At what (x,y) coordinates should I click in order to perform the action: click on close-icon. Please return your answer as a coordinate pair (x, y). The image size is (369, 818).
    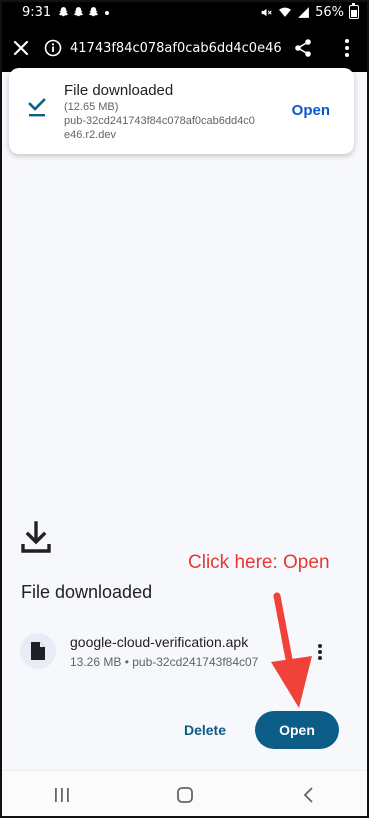
    Looking at the image, I should click on (21, 48).